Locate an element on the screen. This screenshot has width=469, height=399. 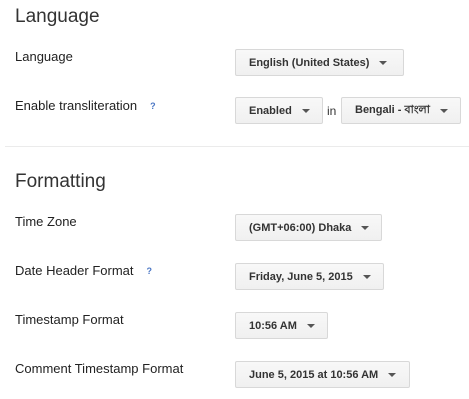
transliteration-label-text: Enable transliteration is located at coordinates (76, 105).